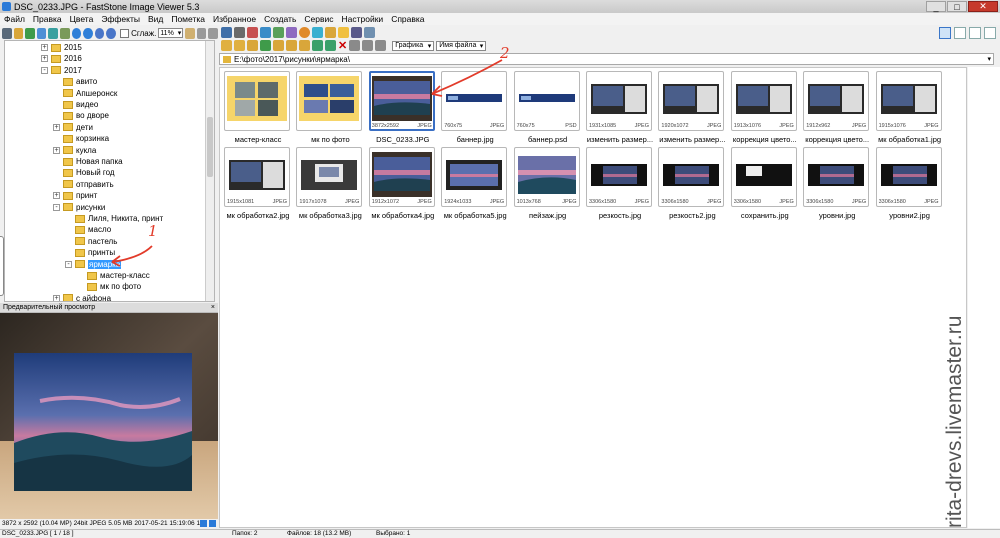 This screenshot has height=538, width=1000. Describe the element at coordinates (245, 533) in the screenshot. I see `status-folders: Папок: 2` at that location.